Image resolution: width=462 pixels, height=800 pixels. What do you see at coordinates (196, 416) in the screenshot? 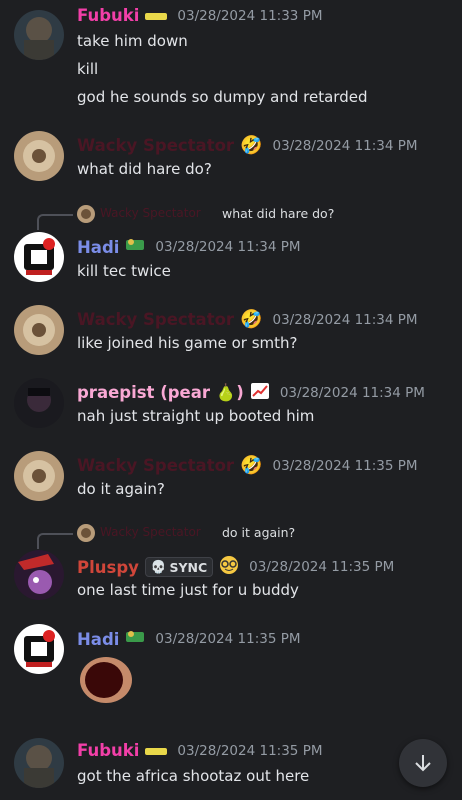
I see `message-text: nah just straight up booted him` at bounding box center [196, 416].